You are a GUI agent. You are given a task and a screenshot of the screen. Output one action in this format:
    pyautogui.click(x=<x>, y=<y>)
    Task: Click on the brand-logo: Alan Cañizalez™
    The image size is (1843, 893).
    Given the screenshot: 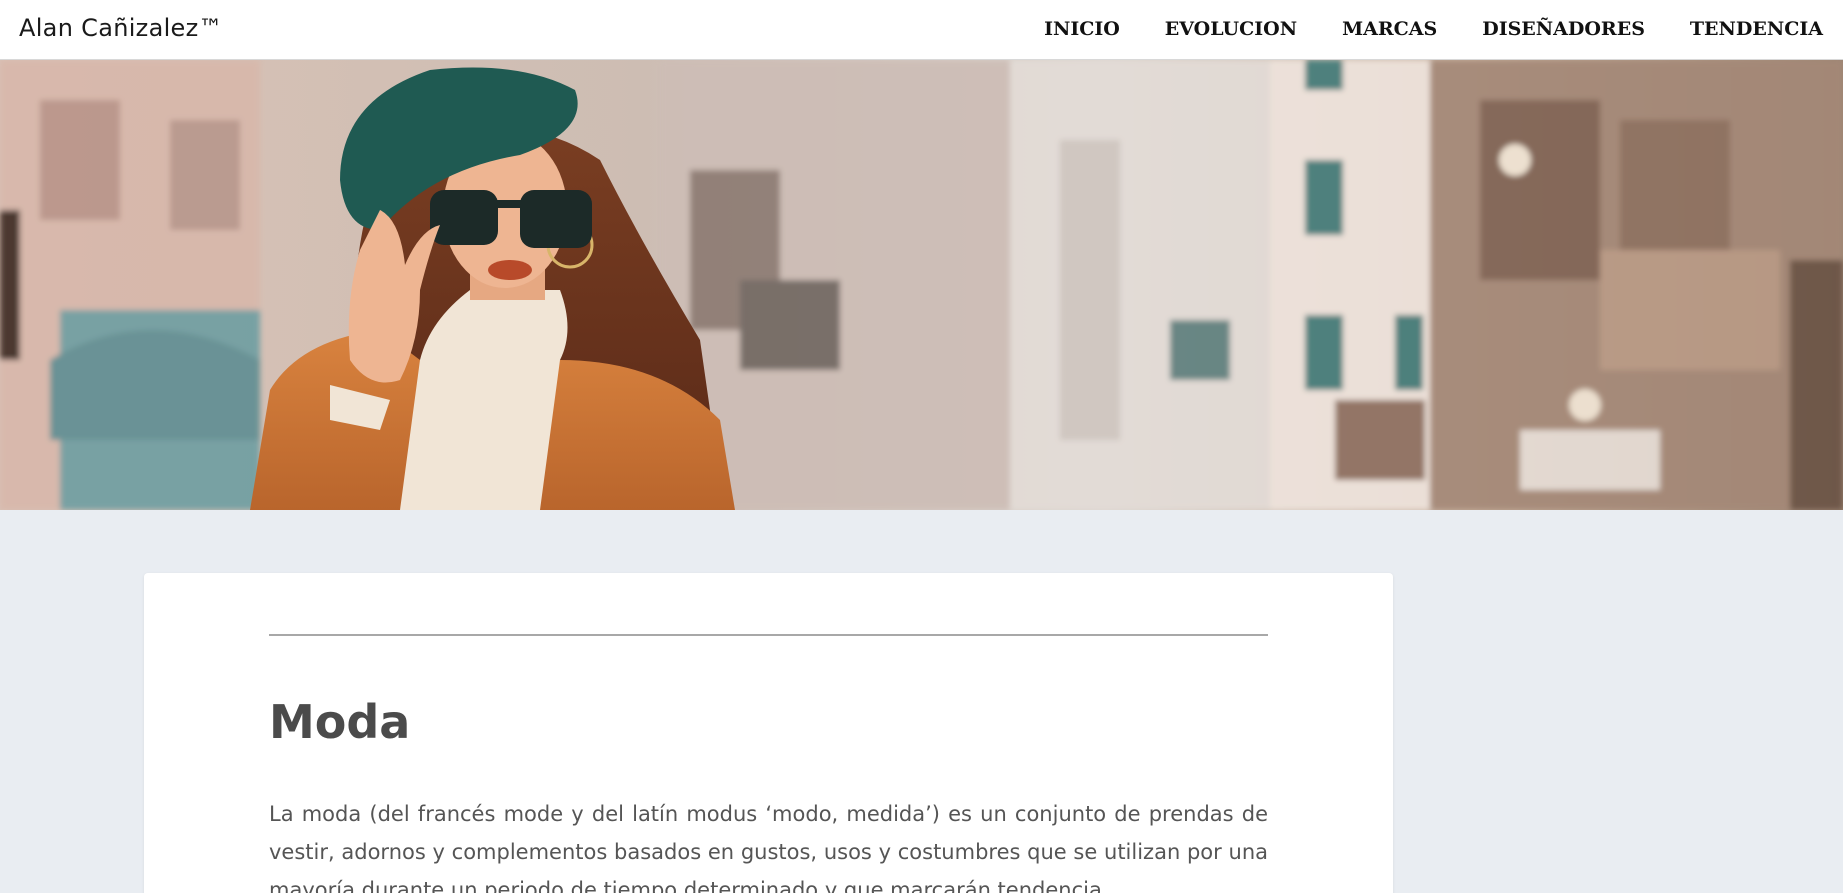 What is the action you would take?
    pyautogui.click(x=121, y=28)
    